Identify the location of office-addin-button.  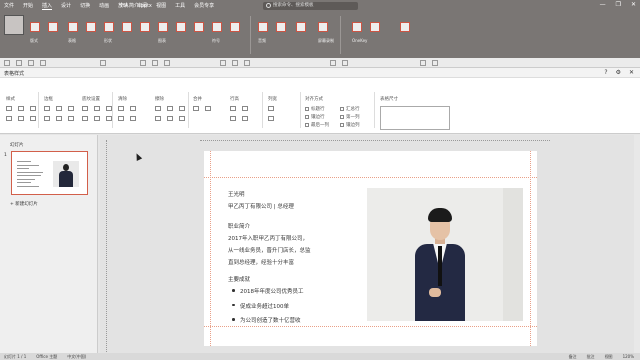
(406, 28).